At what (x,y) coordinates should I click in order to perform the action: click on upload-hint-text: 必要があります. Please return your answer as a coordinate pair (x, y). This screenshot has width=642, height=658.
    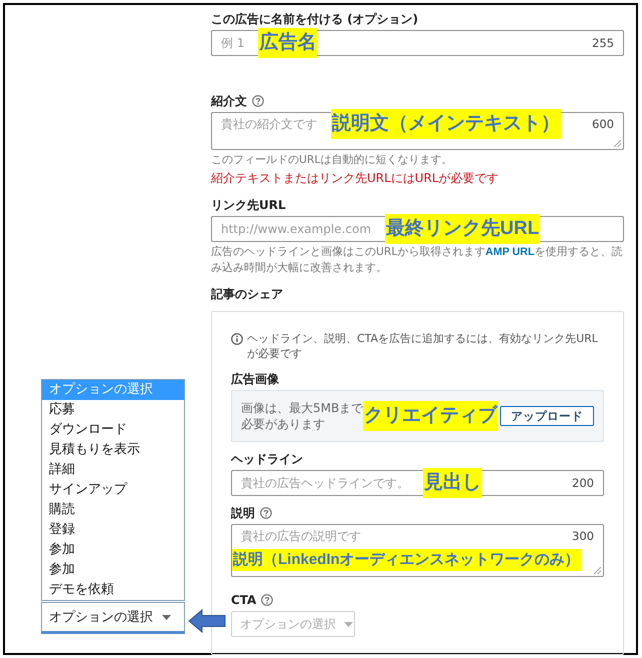
    Looking at the image, I should click on (283, 424).